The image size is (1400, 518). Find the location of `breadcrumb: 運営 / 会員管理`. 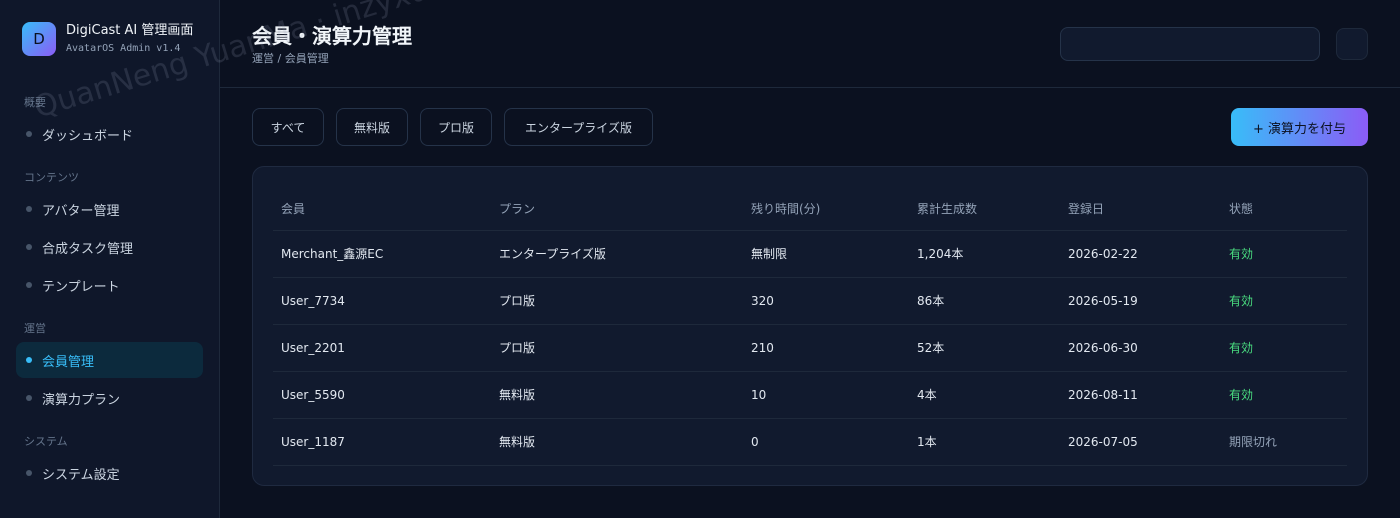

breadcrumb: 運営 / 会員管理 is located at coordinates (290, 58).